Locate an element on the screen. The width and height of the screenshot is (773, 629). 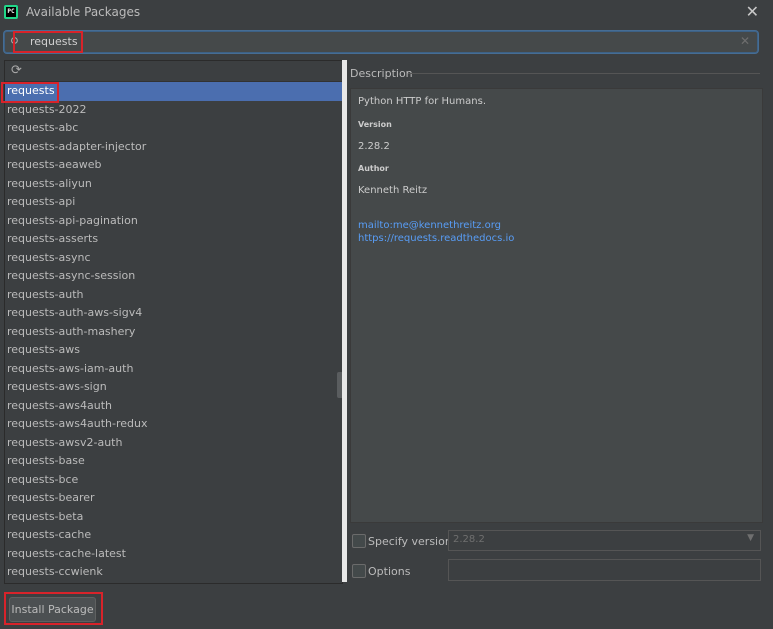
pycharm-logo-icon: PC is located at coordinates (11, 12).